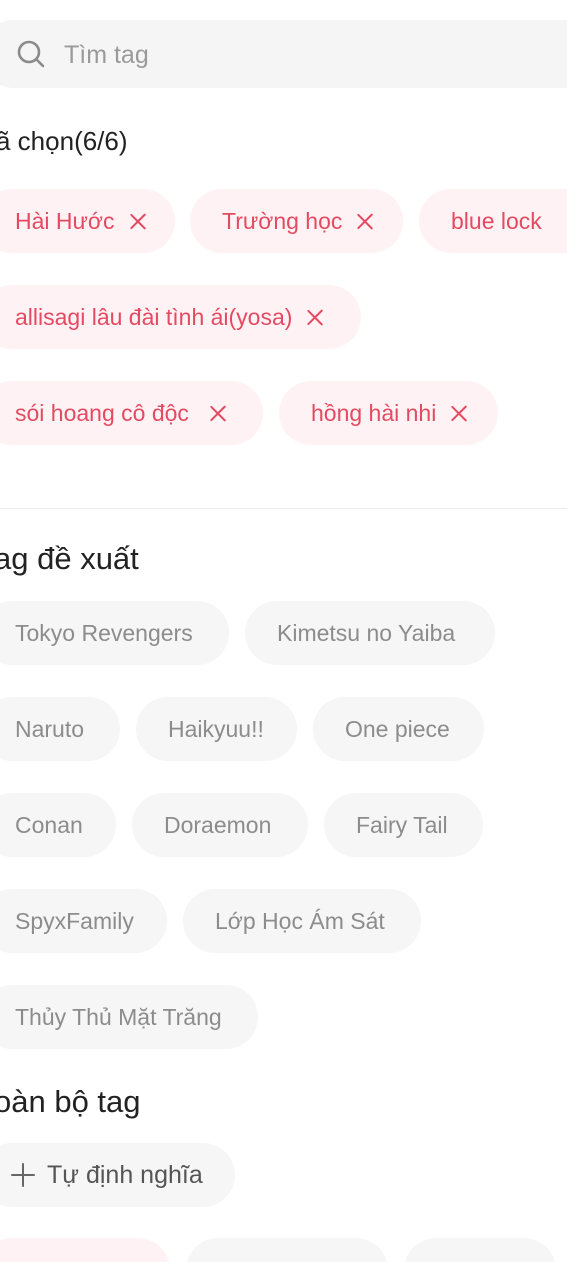 This screenshot has height=1262, width=567. Describe the element at coordinates (496, 220) in the screenshot. I see `selected-tag-label: blue lock` at that location.